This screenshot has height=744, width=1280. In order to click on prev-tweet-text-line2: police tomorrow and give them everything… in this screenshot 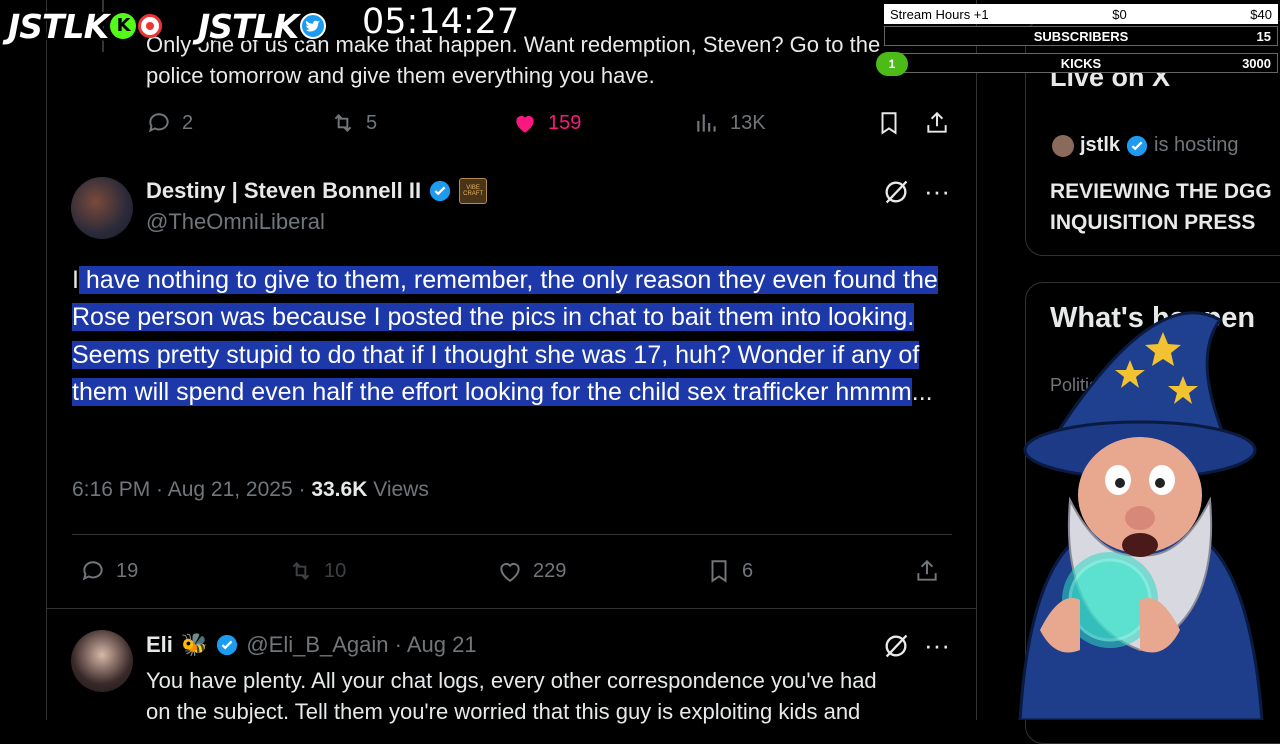, I will do `click(400, 75)`.